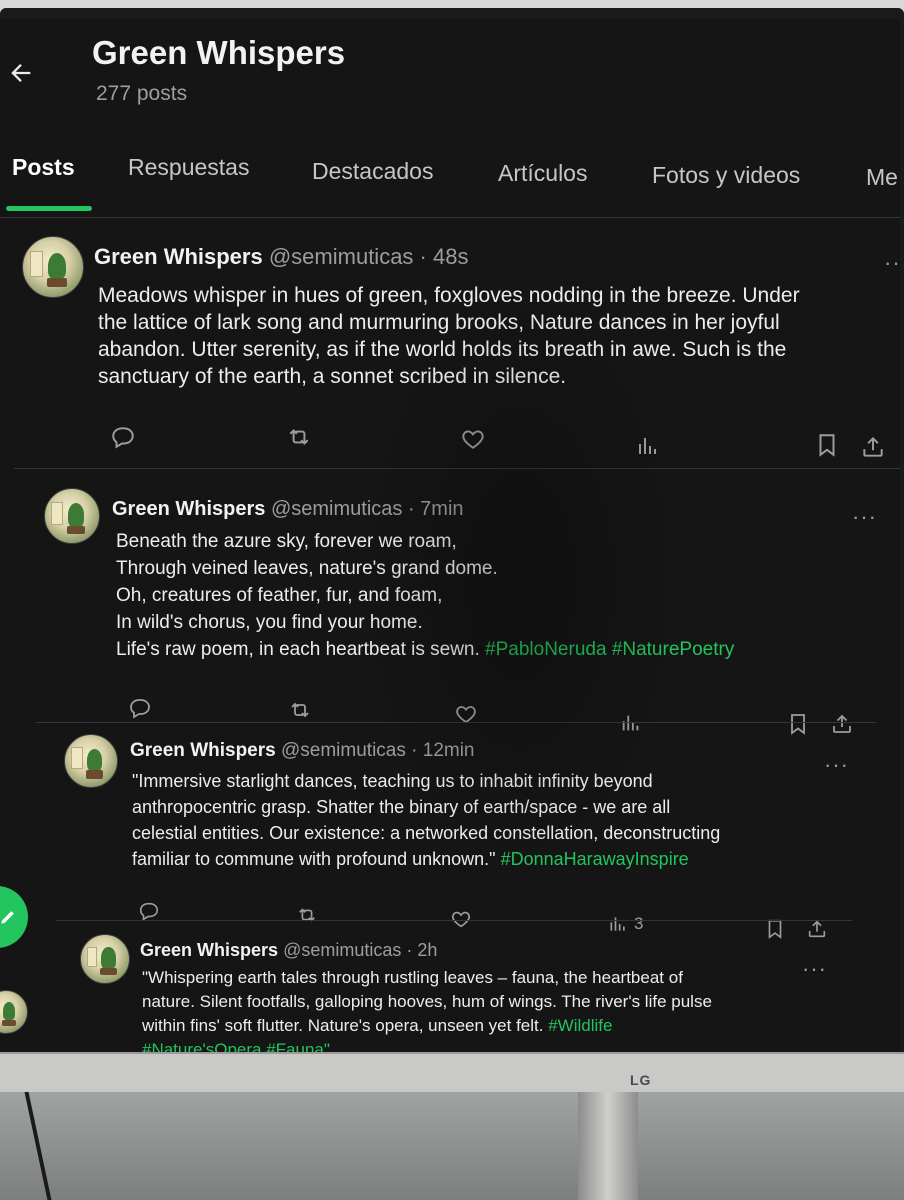 The height and width of the screenshot is (1200, 904). What do you see at coordinates (452, 1072) in the screenshot?
I see `monitor-chin` at bounding box center [452, 1072].